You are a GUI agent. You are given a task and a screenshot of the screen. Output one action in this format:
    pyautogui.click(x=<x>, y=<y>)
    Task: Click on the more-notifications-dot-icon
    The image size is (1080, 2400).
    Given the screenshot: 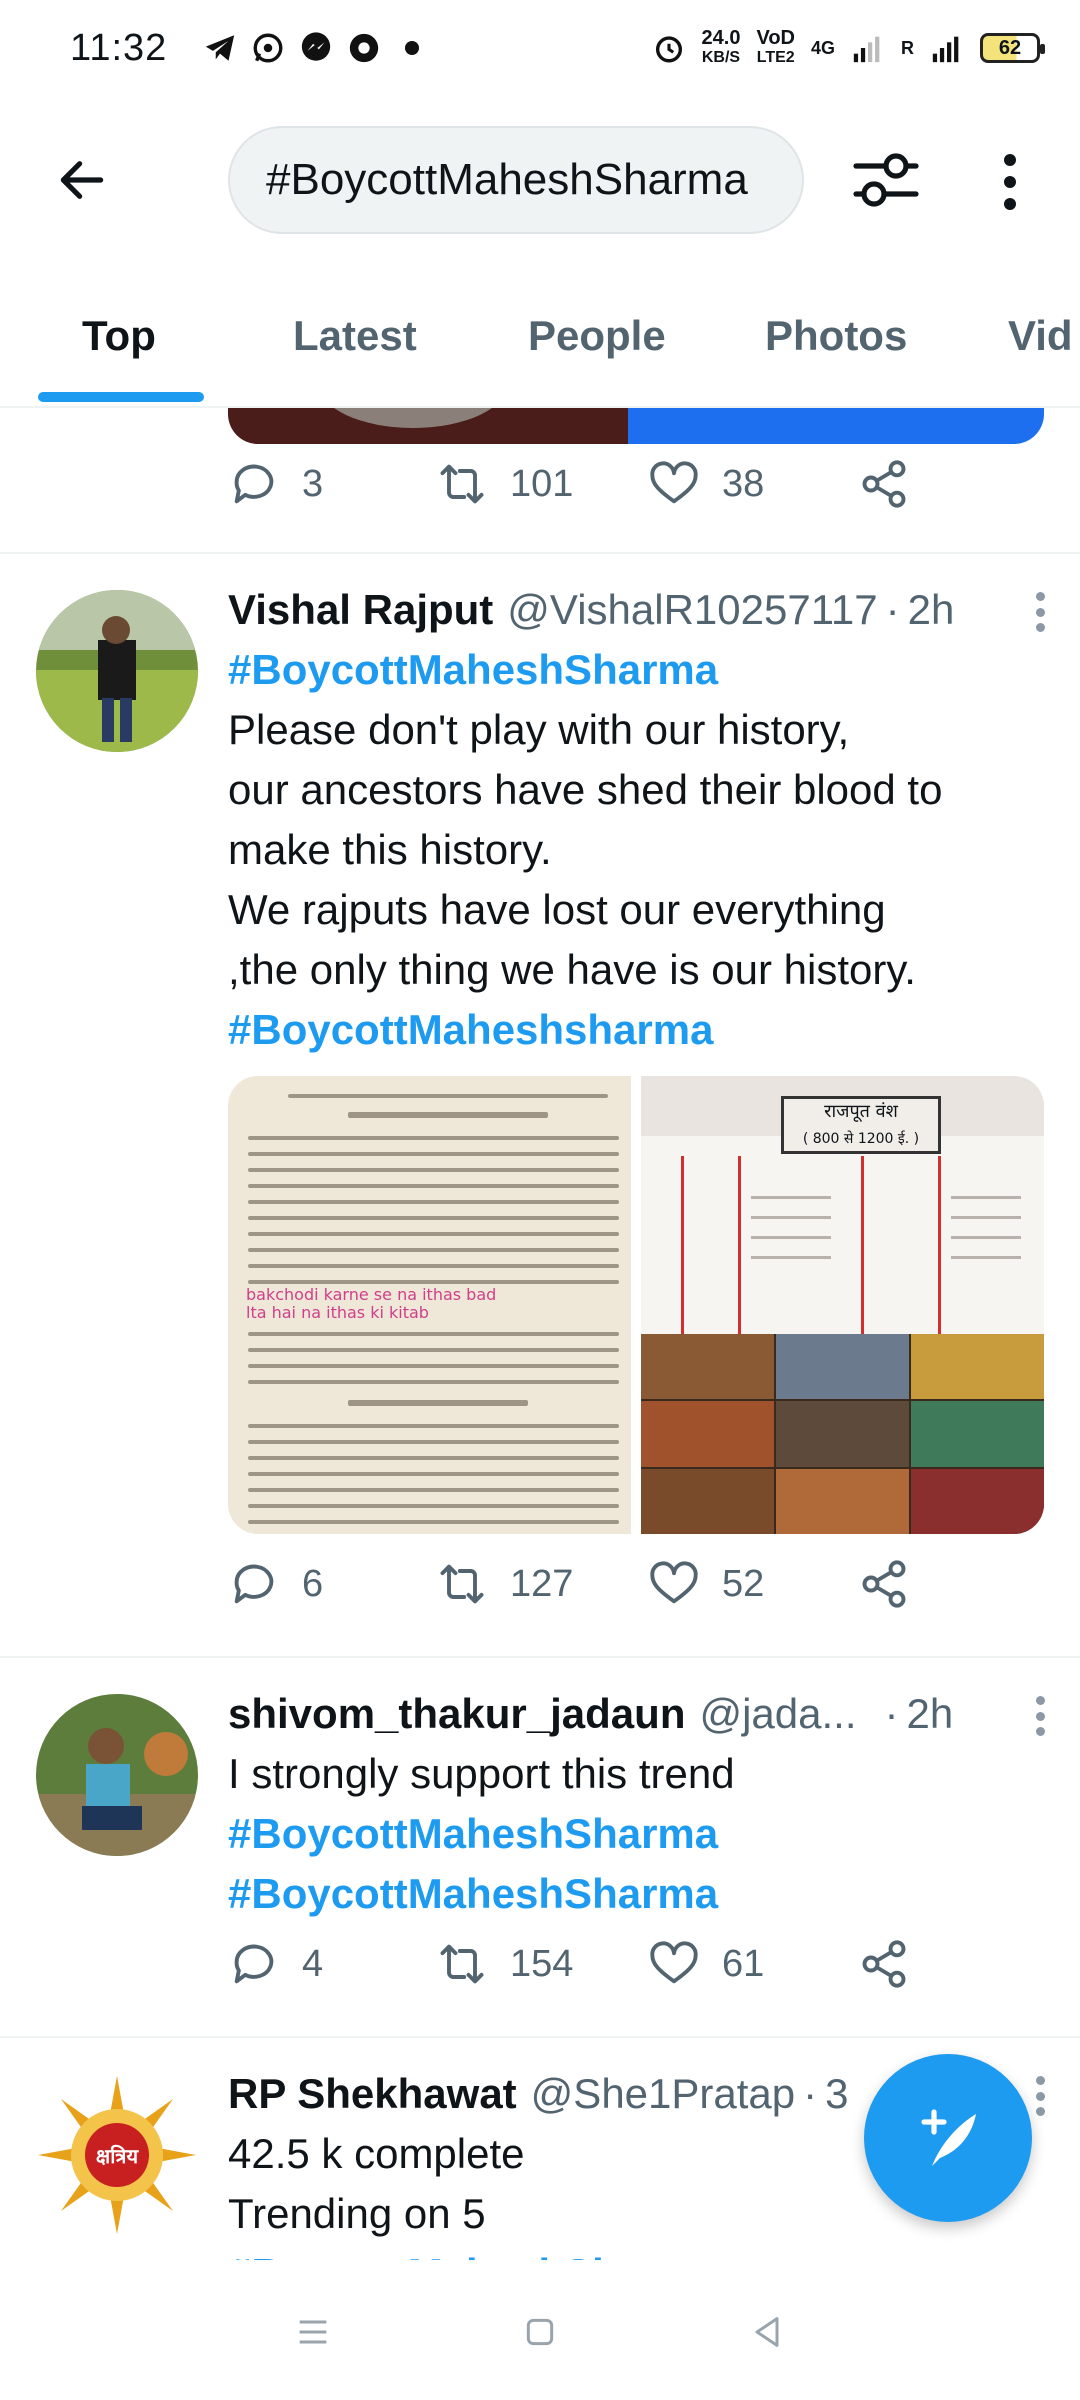 What is the action you would take?
    pyautogui.click(x=412, y=48)
    